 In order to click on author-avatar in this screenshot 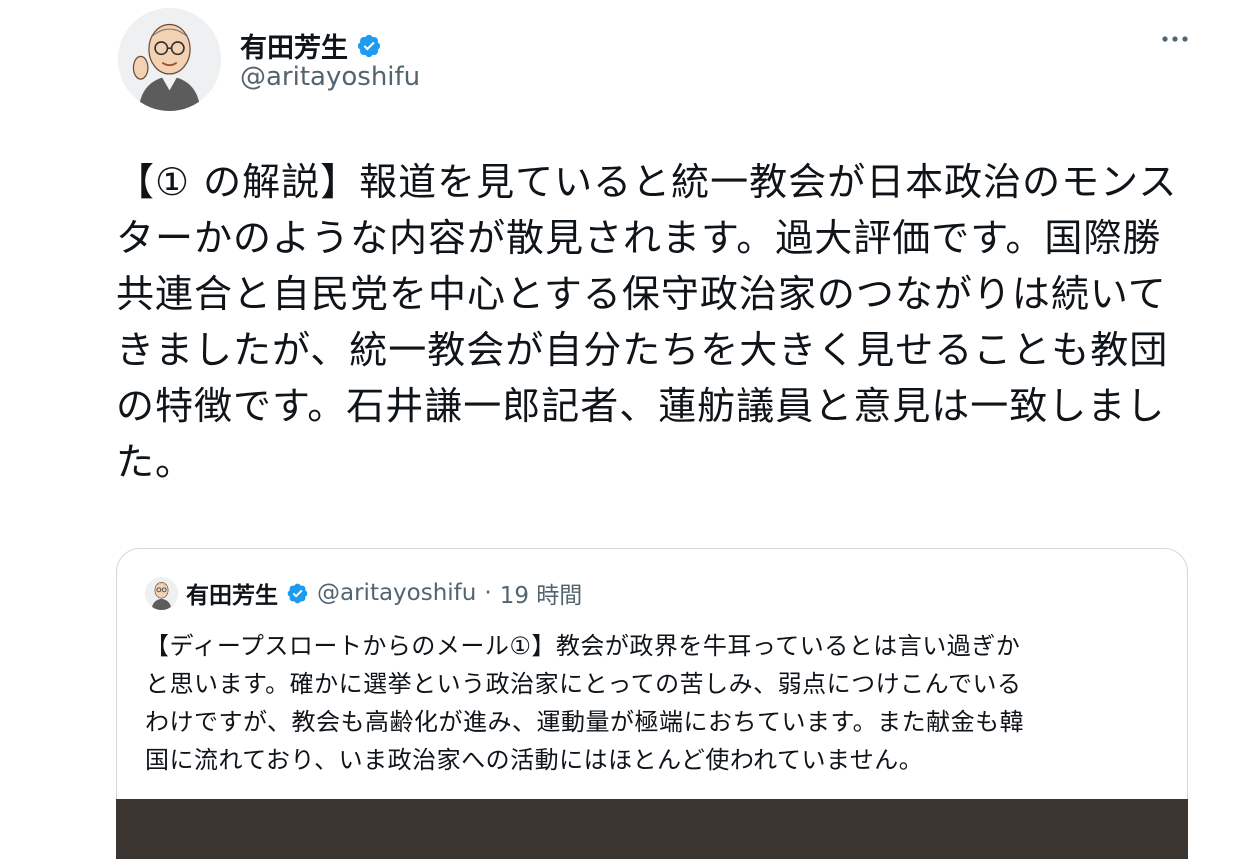, I will do `click(169, 59)`.